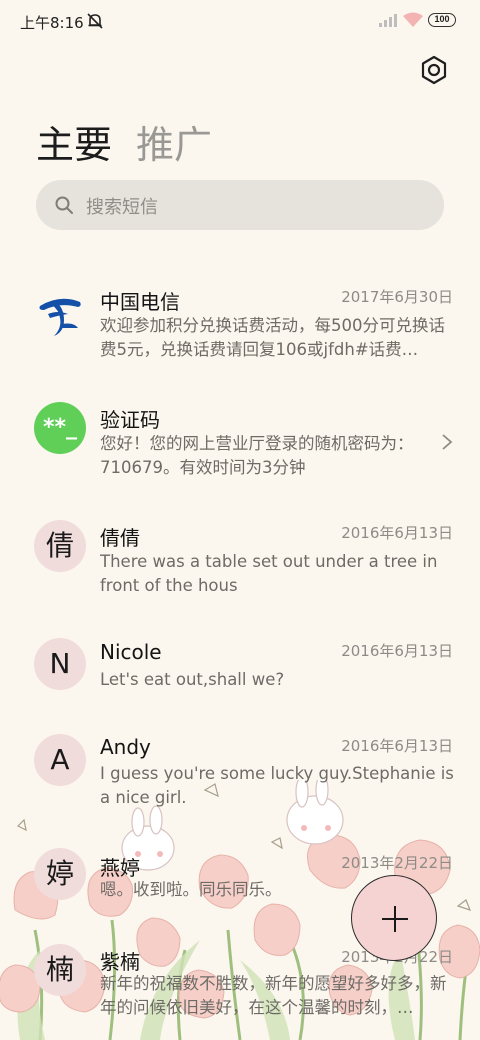 Image resolution: width=480 pixels, height=1040 pixels. What do you see at coordinates (60, 760) in the screenshot?
I see `avatar: A` at bounding box center [60, 760].